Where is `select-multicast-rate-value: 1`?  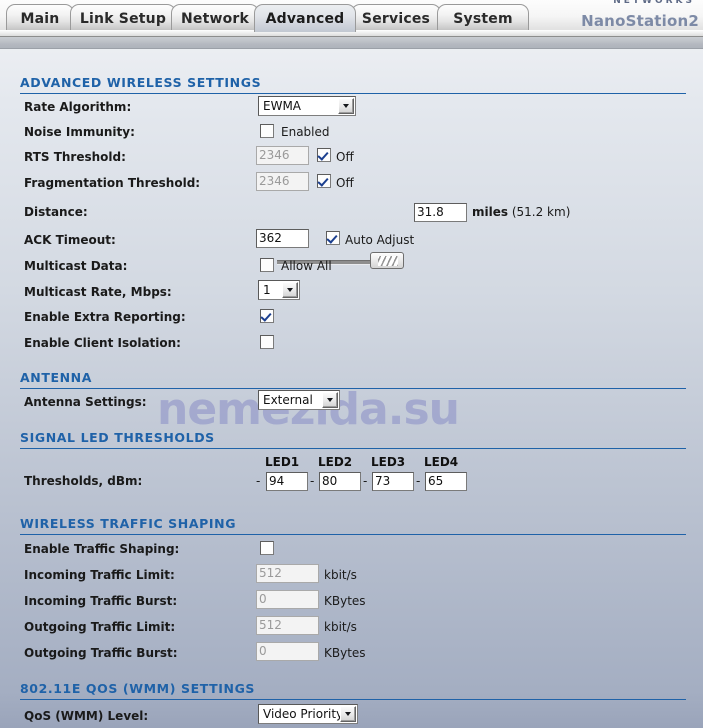
select-multicast-rate-value: 1 is located at coordinates (267, 290).